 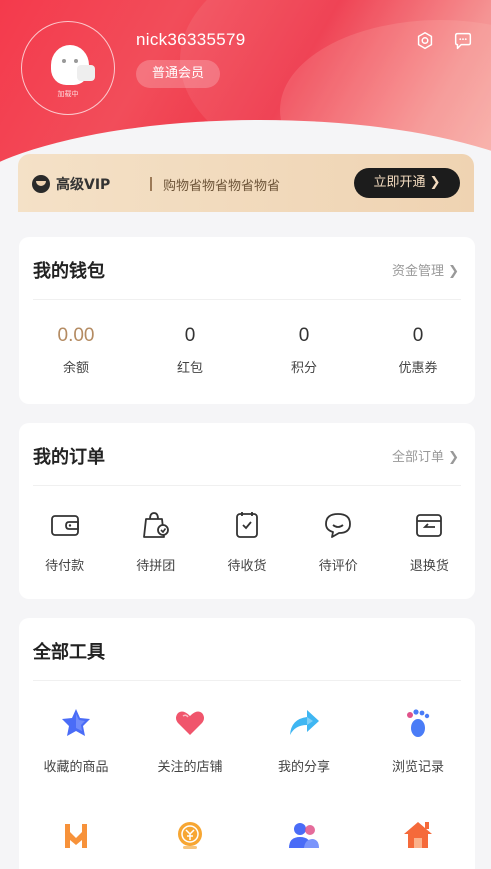 I want to click on tool-browsing-history: 浏览记录, so click(x=418, y=740).